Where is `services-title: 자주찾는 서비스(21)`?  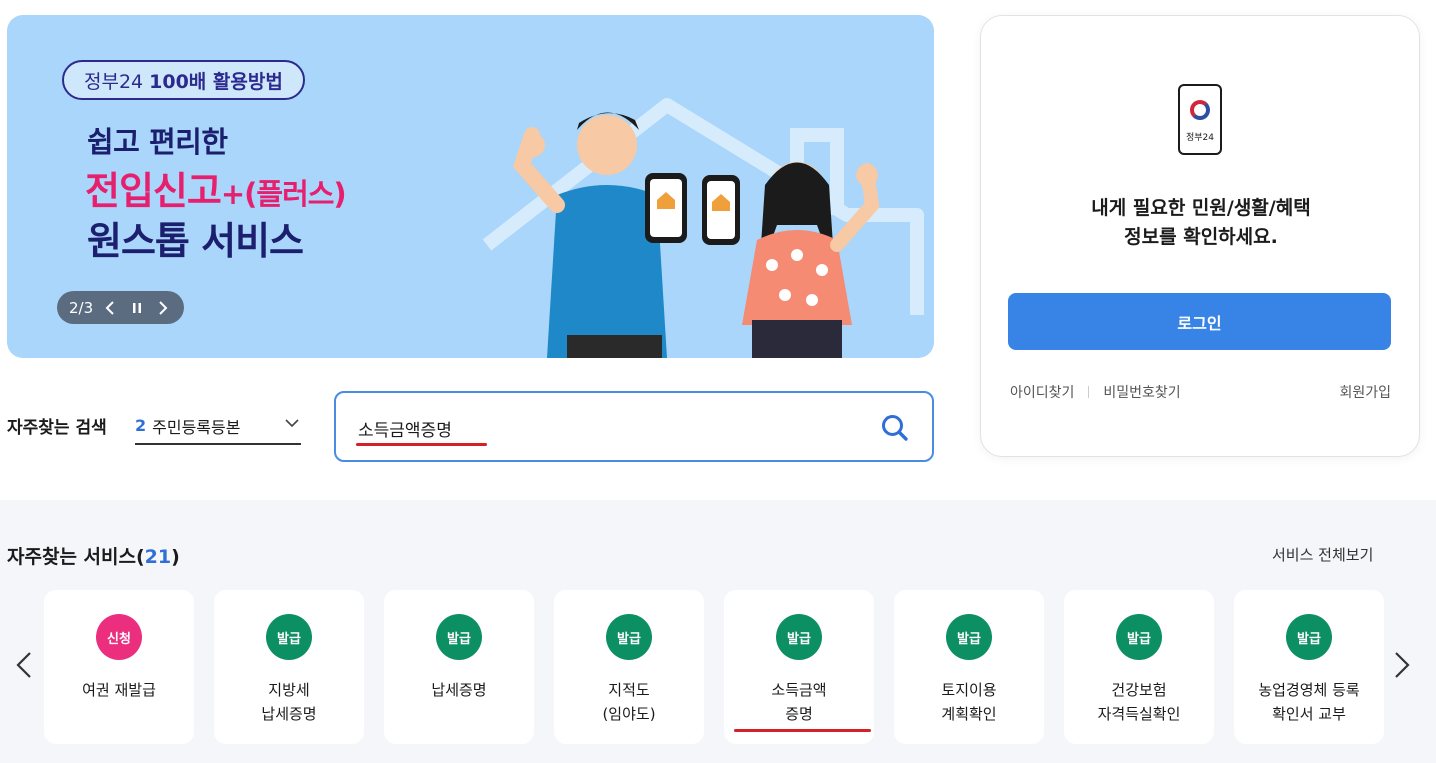
services-title: 자주찾는 서비스(21) is located at coordinates (93, 555).